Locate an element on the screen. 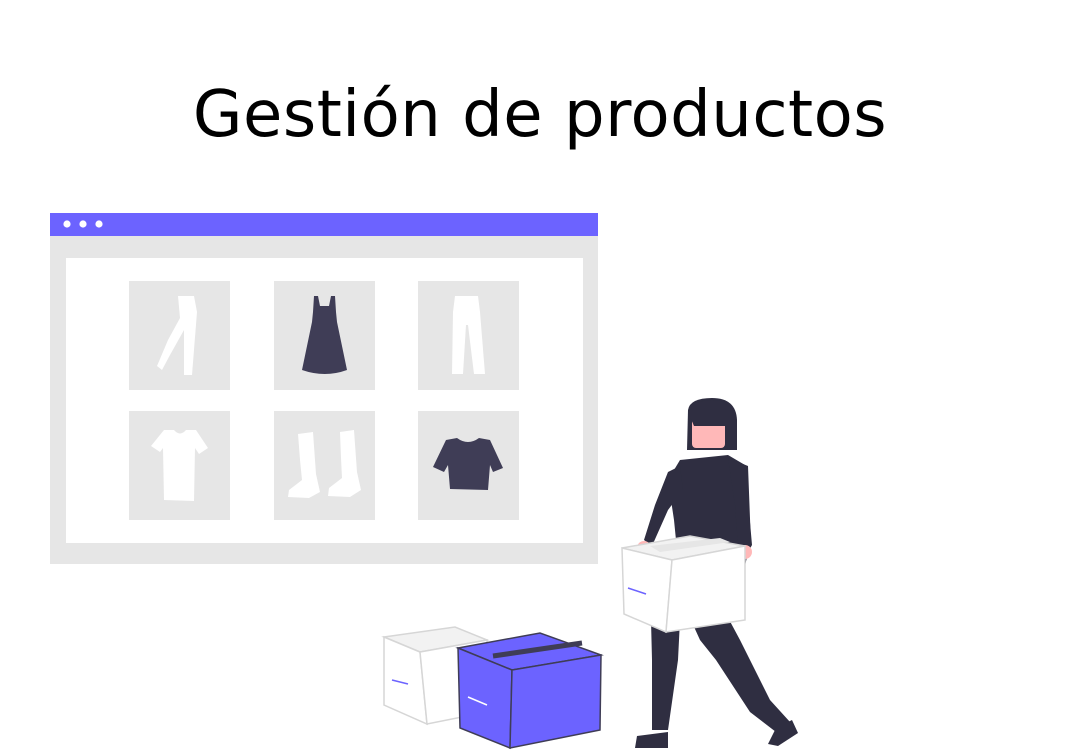 Image resolution: width=1080 pixels, height=750 pixels. purple-box is located at coordinates (529, 691).